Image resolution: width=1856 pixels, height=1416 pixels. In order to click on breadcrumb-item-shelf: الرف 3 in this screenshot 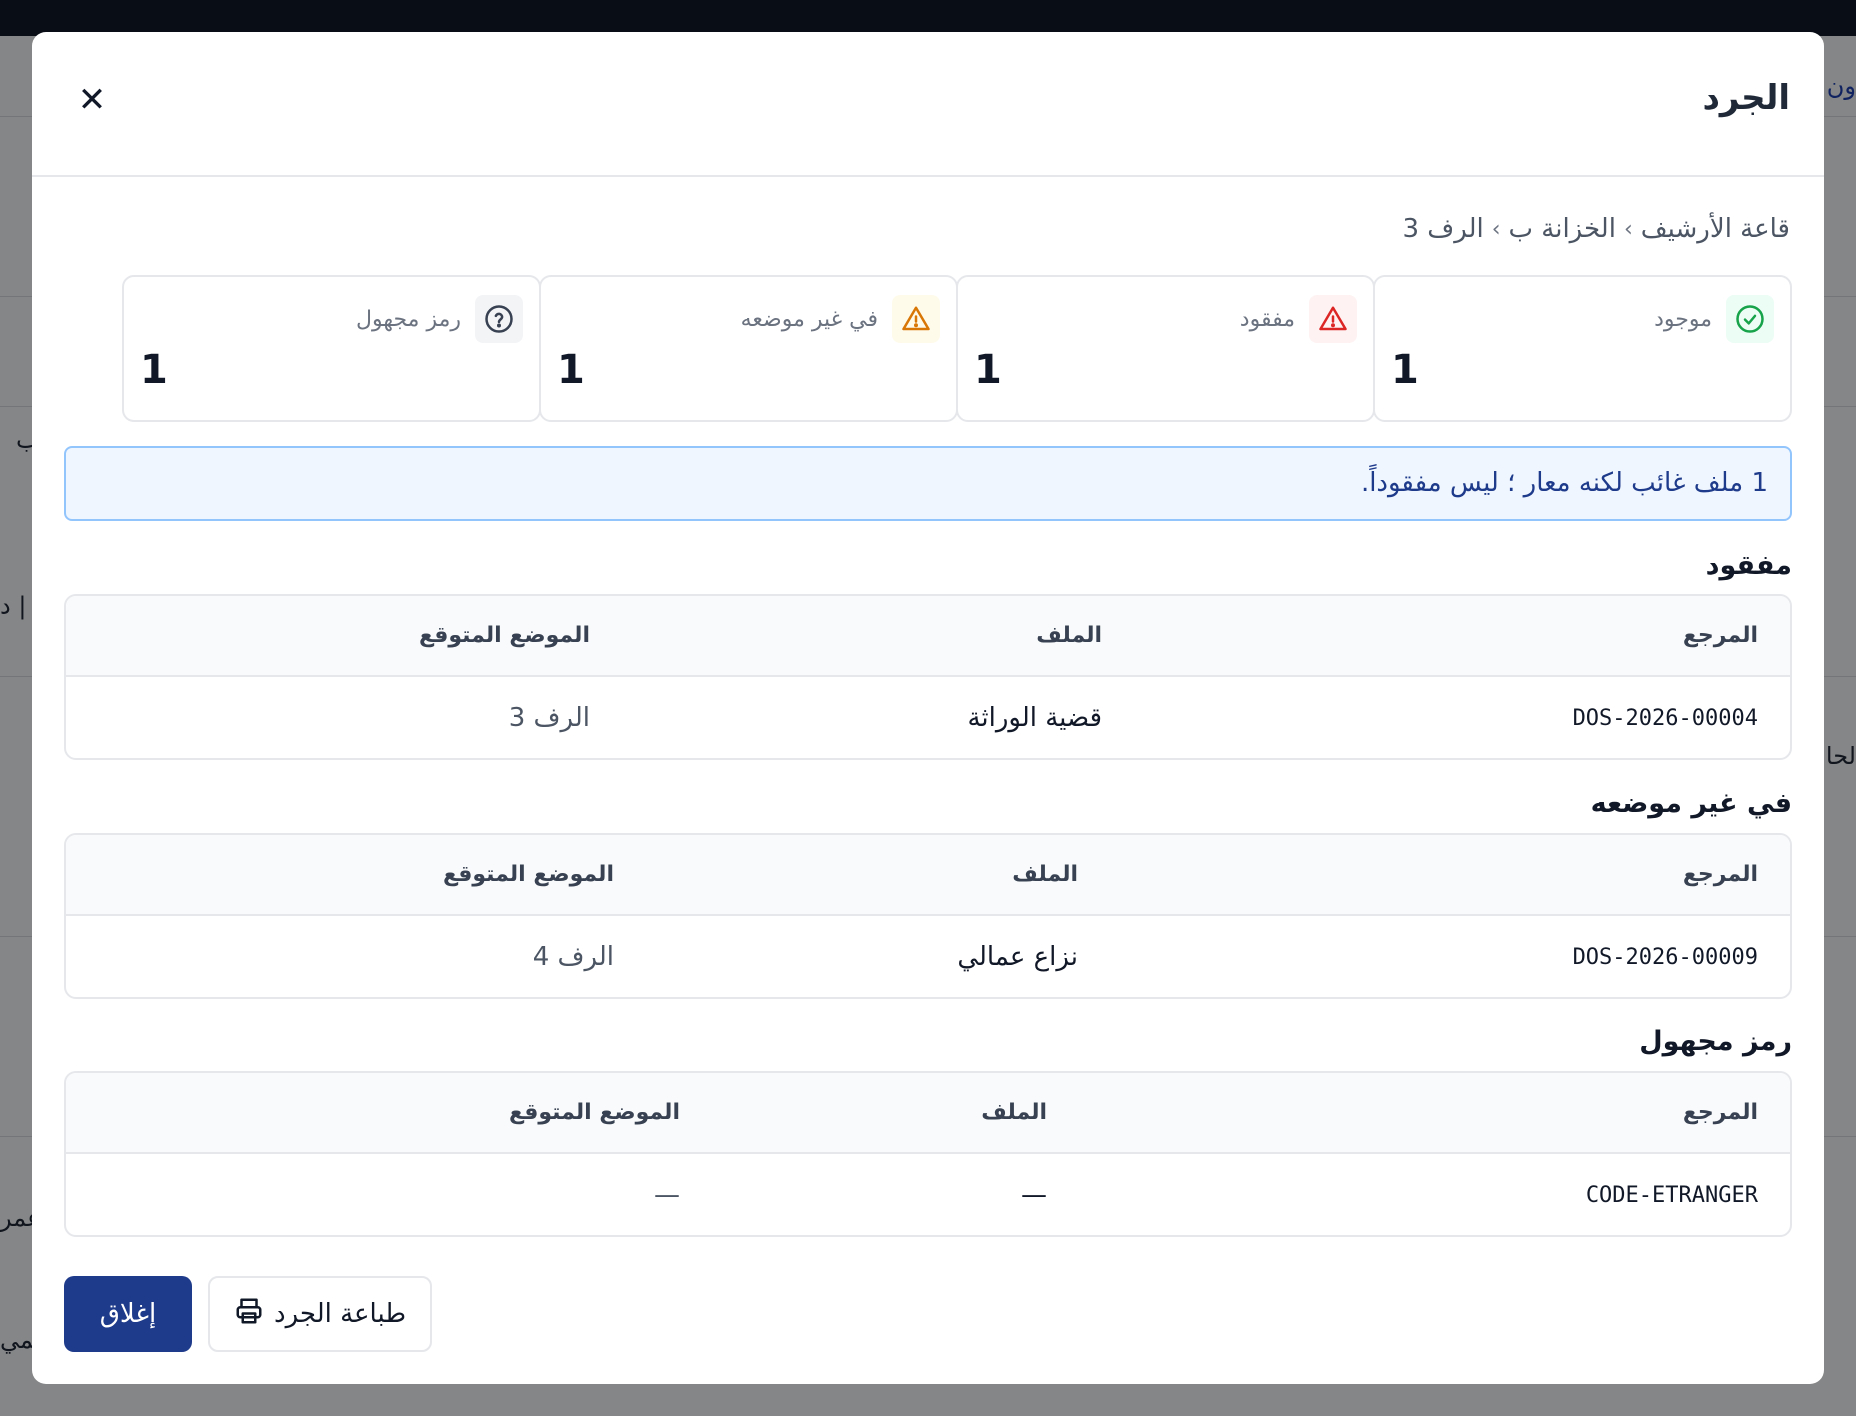, I will do `click(1443, 229)`.